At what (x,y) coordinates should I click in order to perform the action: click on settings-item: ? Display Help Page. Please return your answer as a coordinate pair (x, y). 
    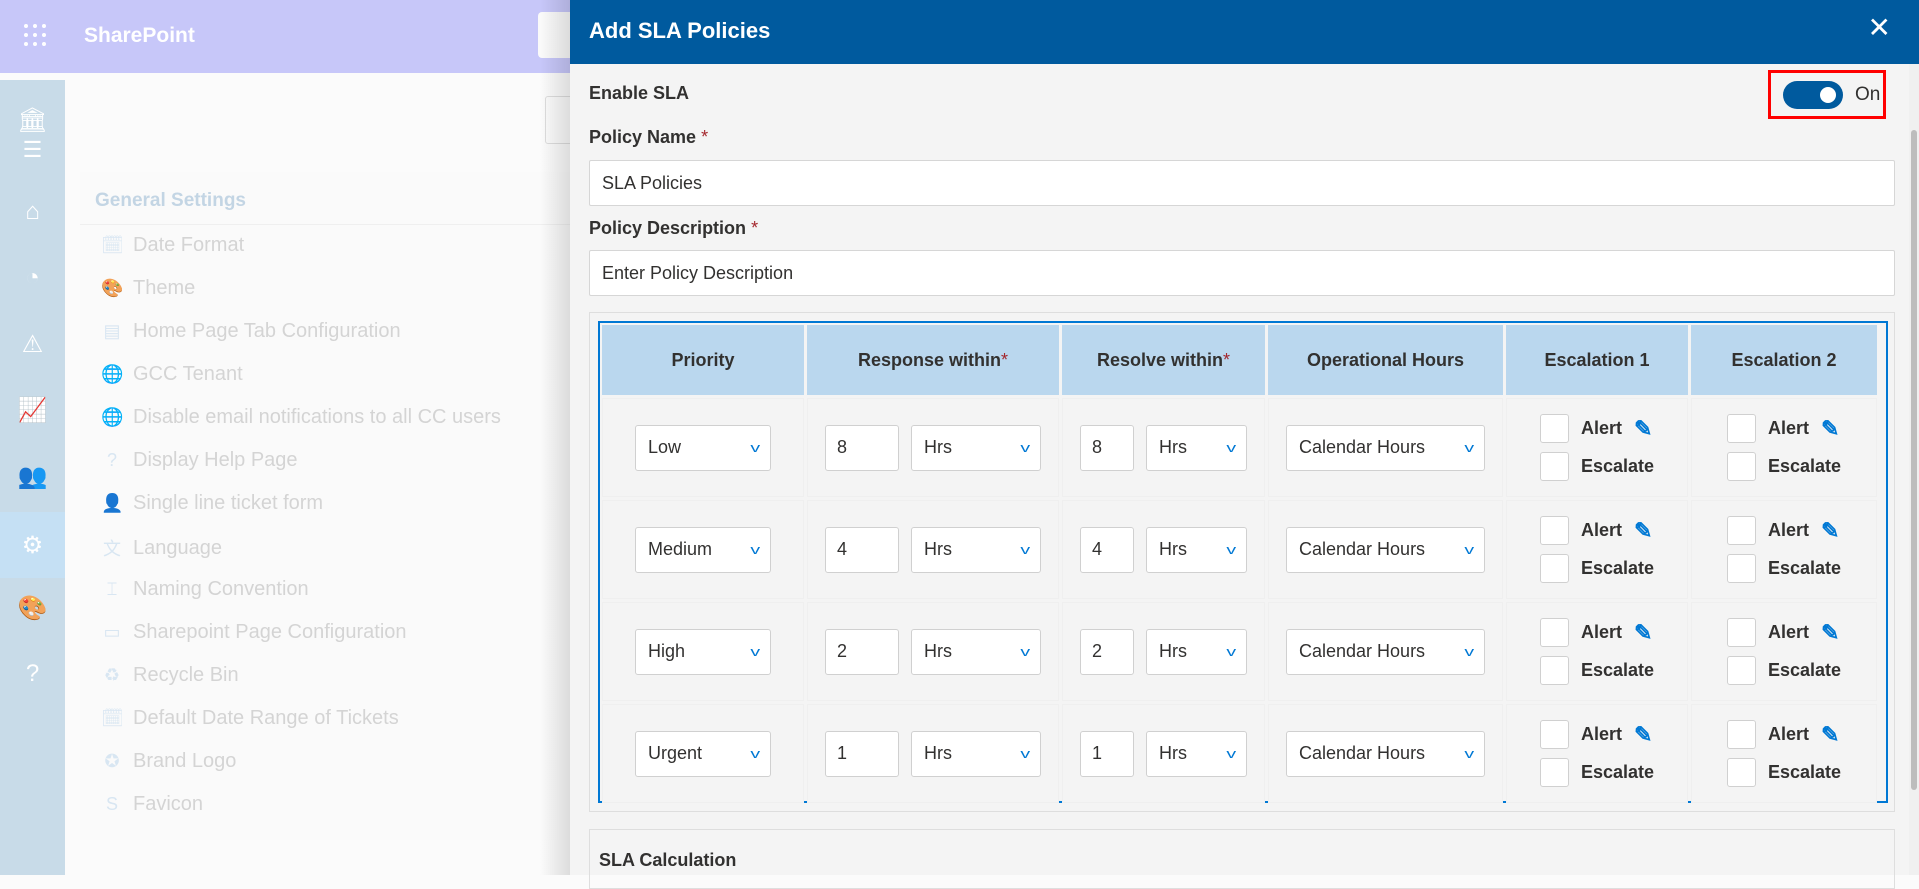
    Looking at the image, I should click on (199, 460).